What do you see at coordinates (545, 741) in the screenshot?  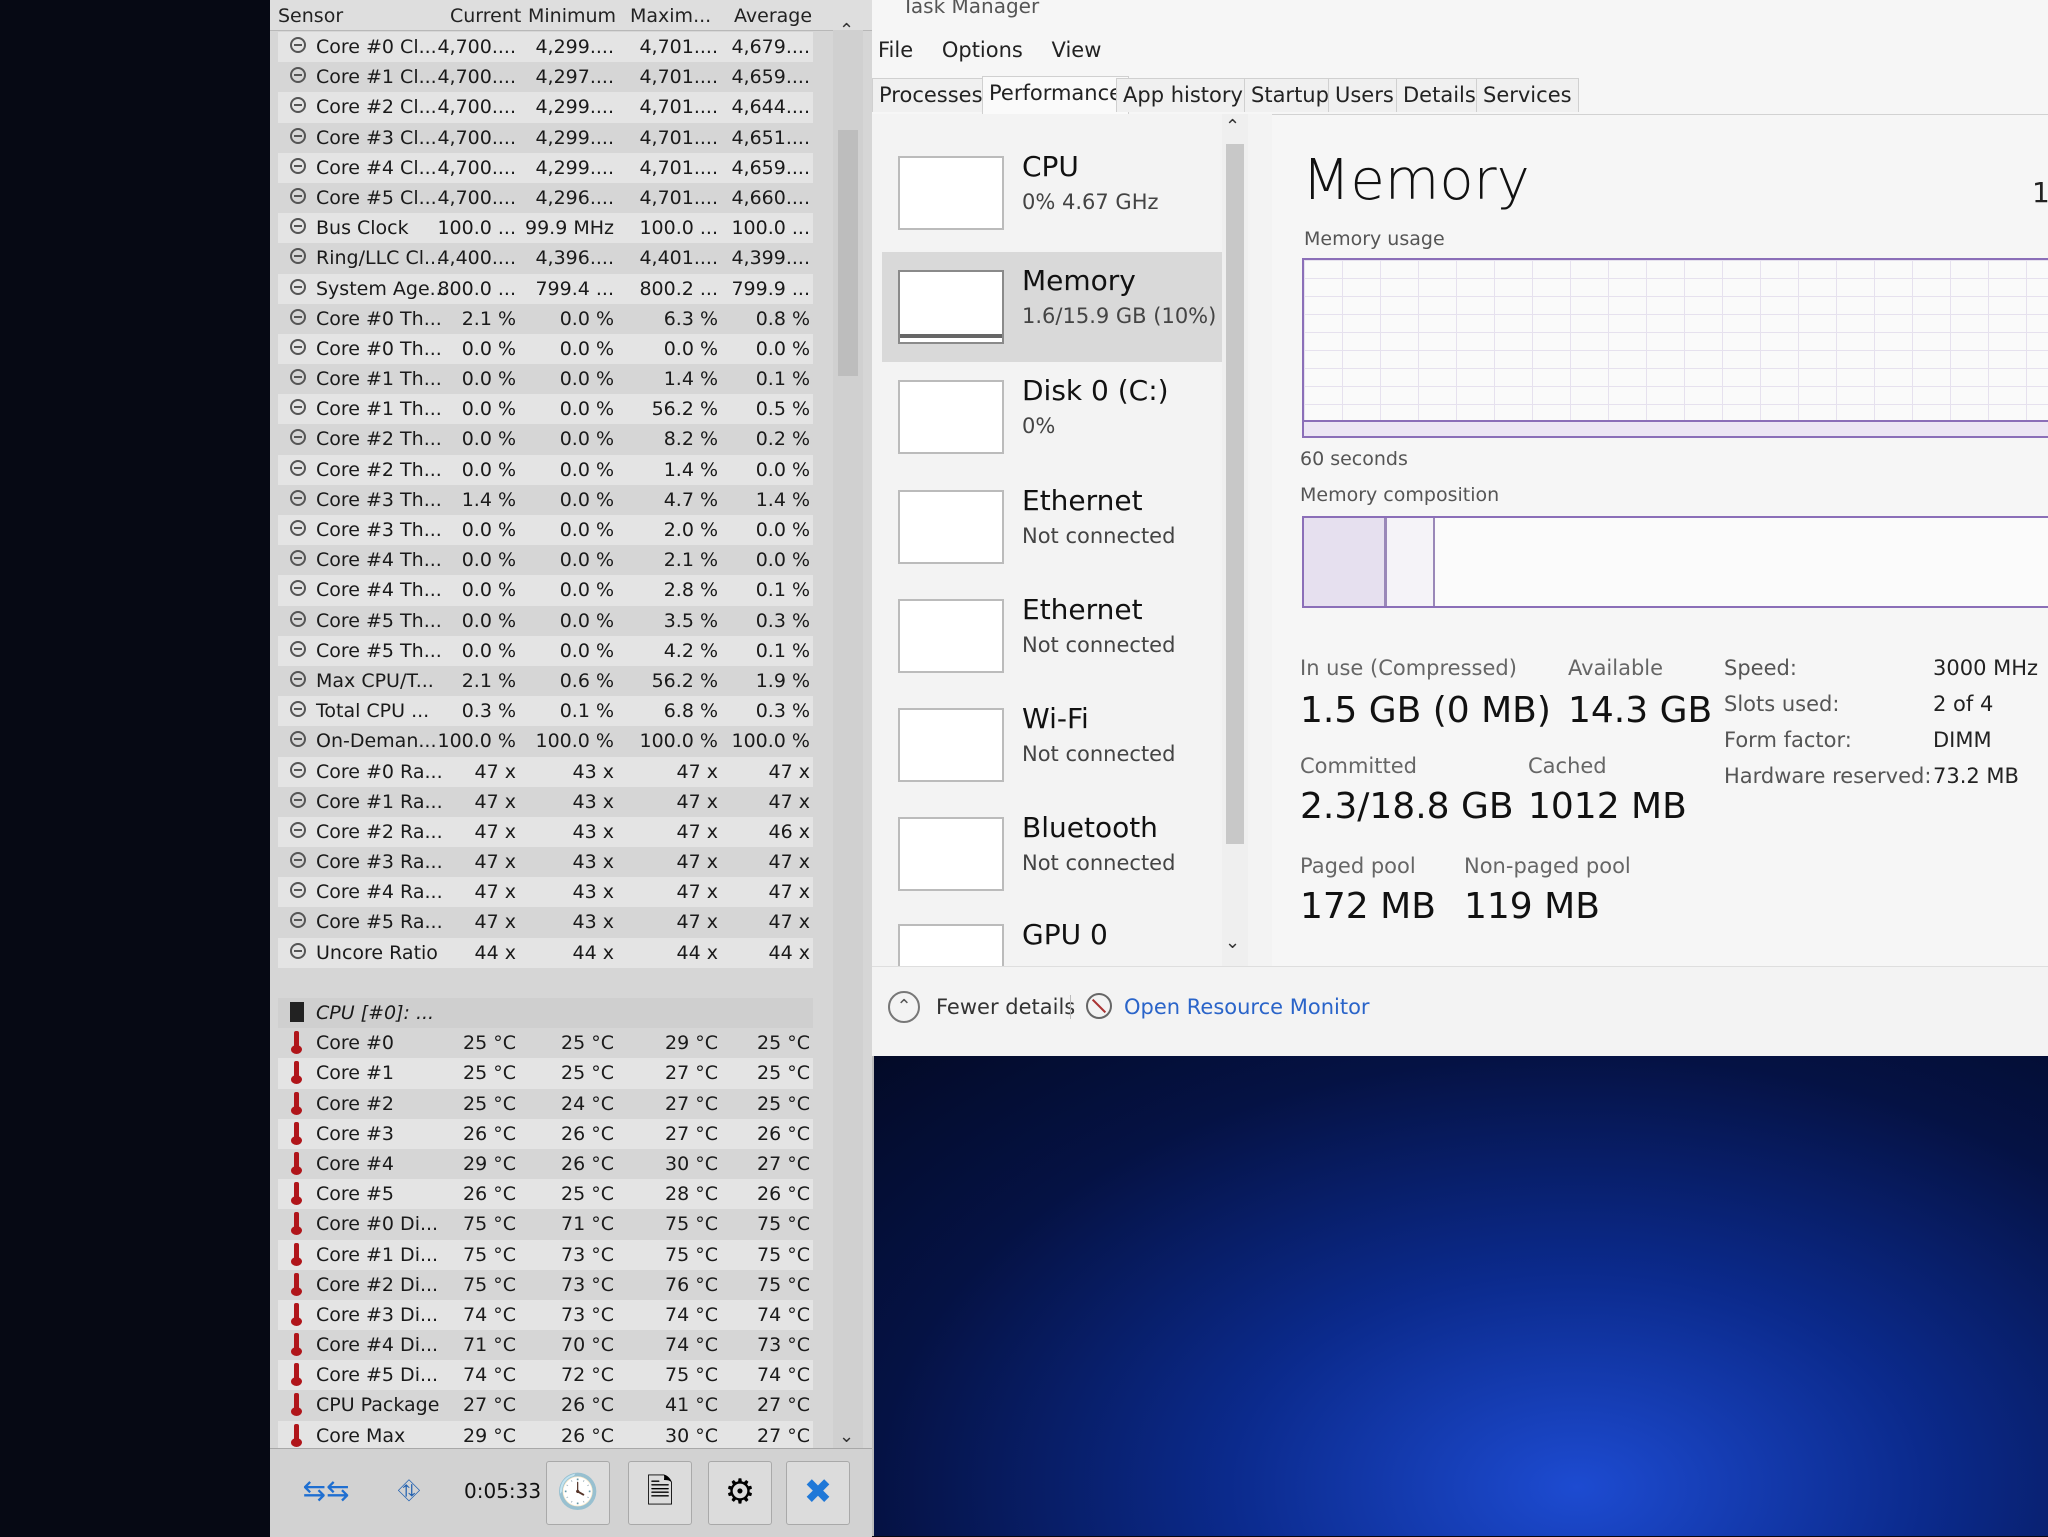 I see `sensor-row: On-Deman... 100.0 % 100.0 % 100.0 % 100.0 %` at bounding box center [545, 741].